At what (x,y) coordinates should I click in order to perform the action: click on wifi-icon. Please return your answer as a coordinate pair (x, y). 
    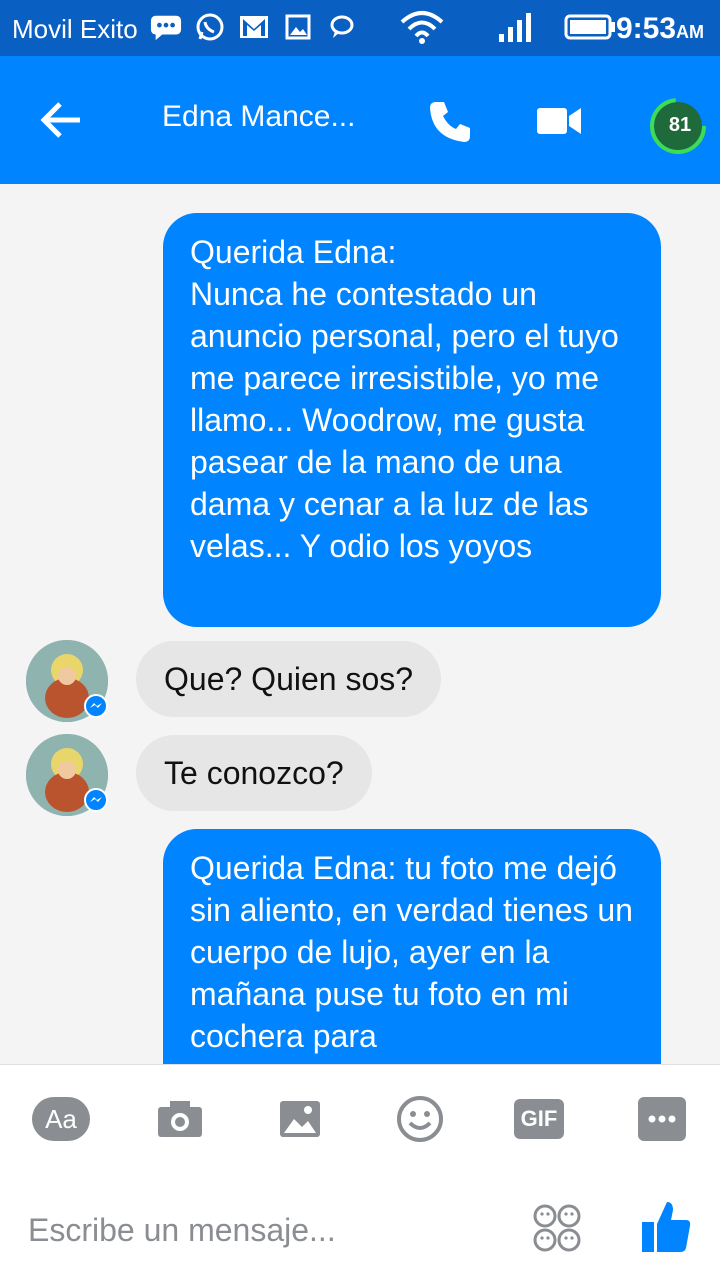
    Looking at the image, I should click on (422, 29).